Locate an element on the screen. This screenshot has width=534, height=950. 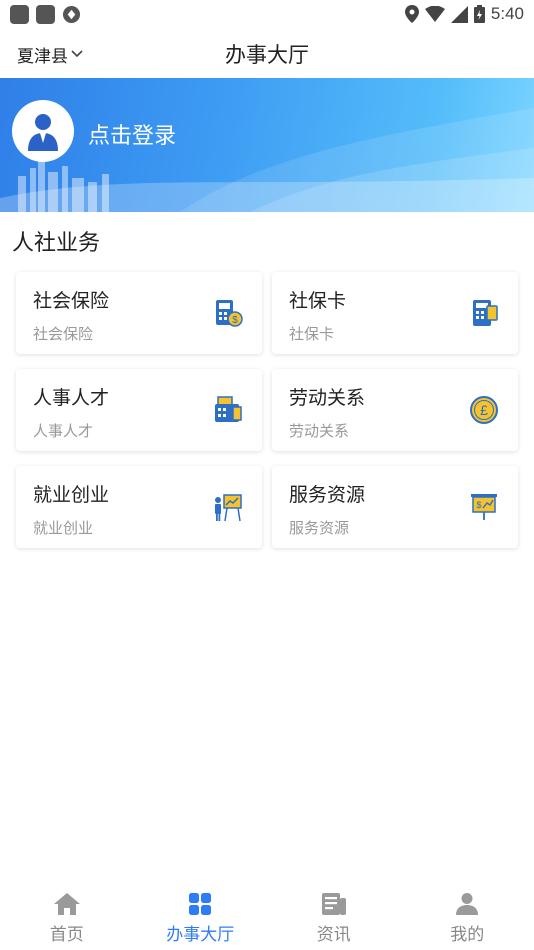
card-title: 人事人才 is located at coordinates (71, 398).